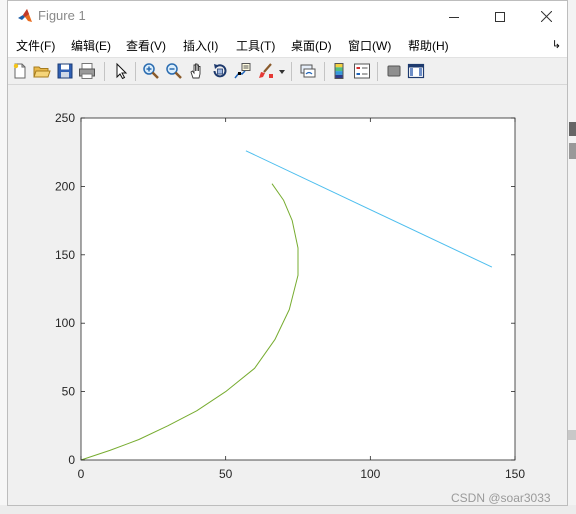 This screenshot has width=576, height=514. What do you see at coordinates (65, 186) in the screenshot?
I see `y-tick-label: 200` at bounding box center [65, 186].